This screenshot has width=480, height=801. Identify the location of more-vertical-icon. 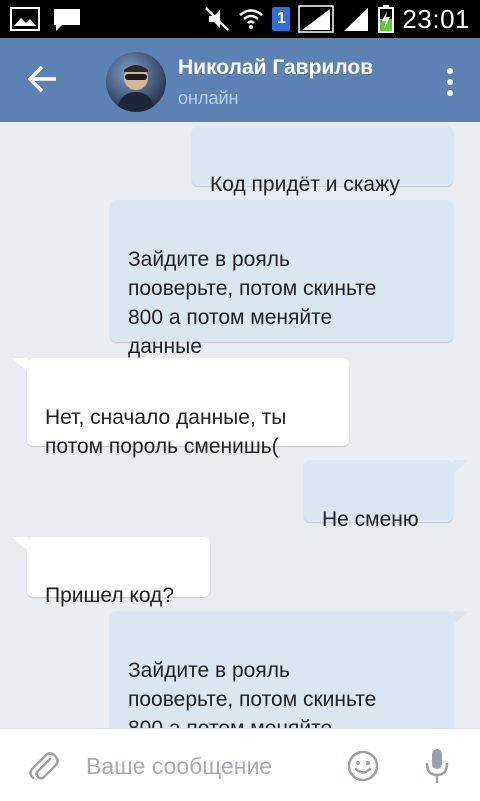
(450, 82).